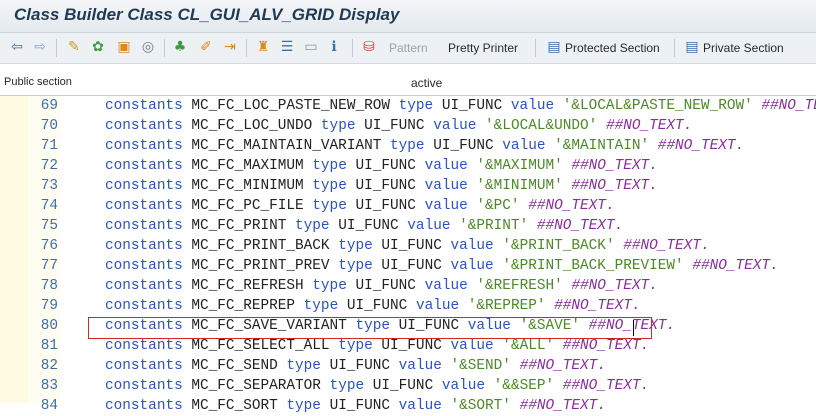  Describe the element at coordinates (124, 47) in the screenshot. I see `activate-icon: ▣` at that location.